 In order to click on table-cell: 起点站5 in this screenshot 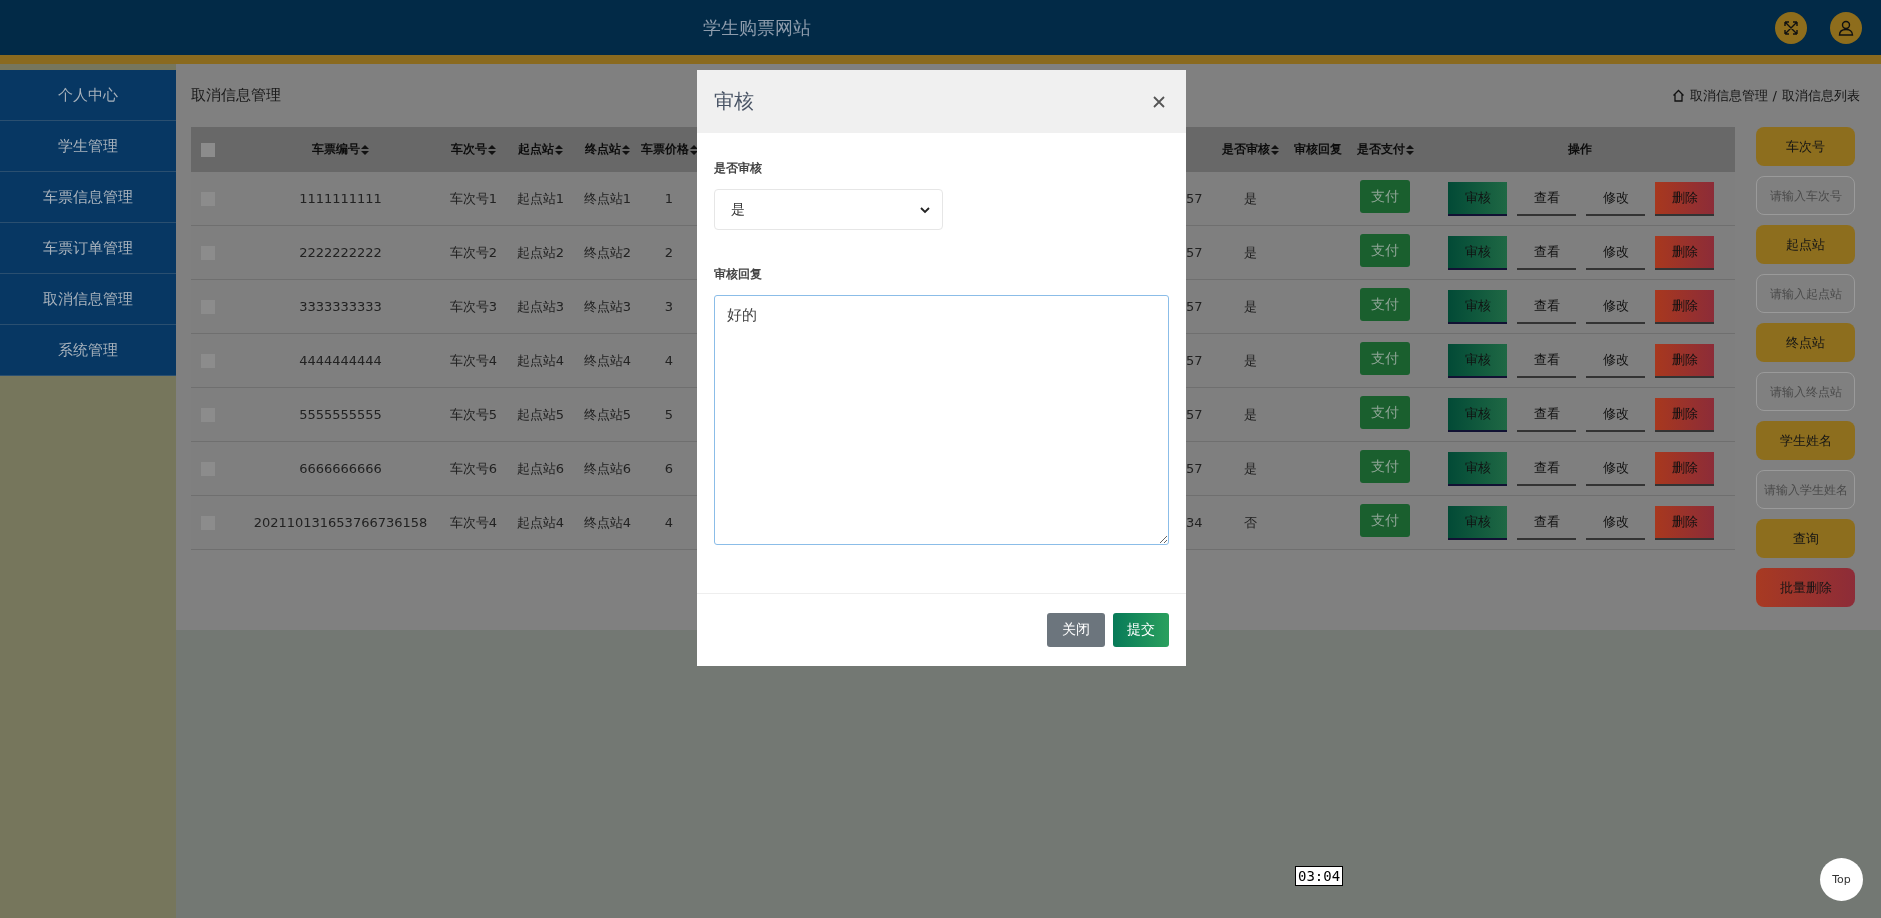, I will do `click(540, 414)`.